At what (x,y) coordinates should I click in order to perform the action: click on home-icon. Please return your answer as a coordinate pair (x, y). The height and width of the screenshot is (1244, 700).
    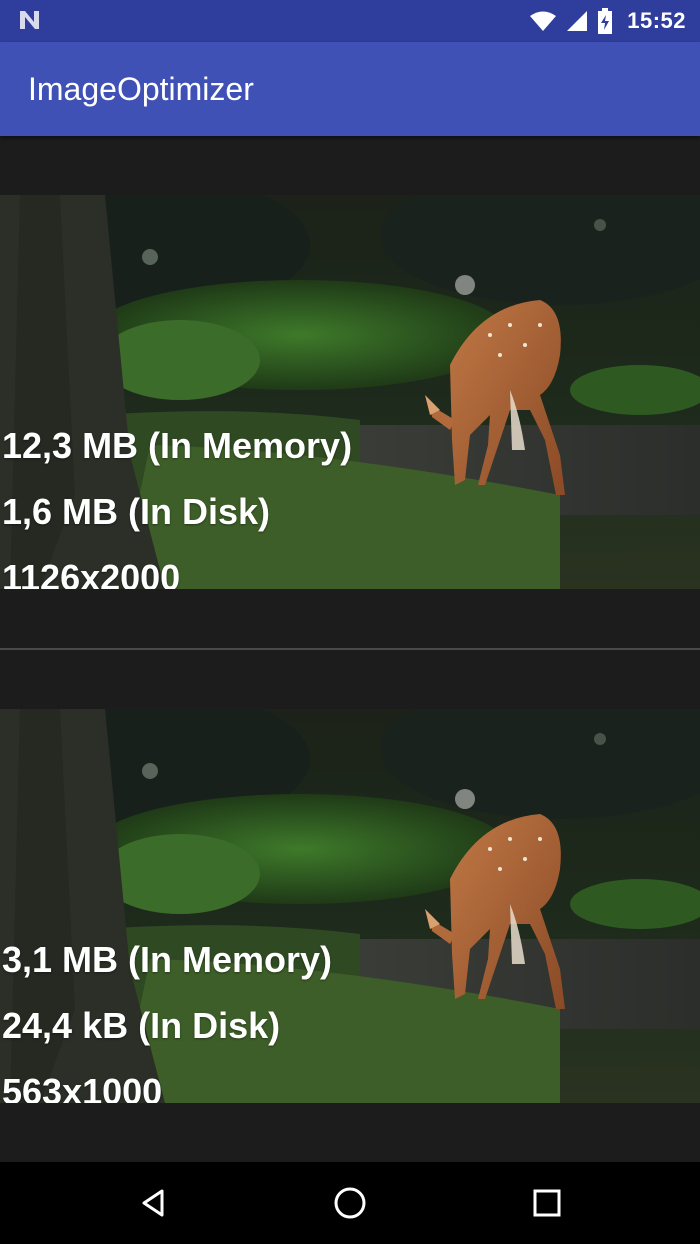
    Looking at the image, I should click on (350, 1203).